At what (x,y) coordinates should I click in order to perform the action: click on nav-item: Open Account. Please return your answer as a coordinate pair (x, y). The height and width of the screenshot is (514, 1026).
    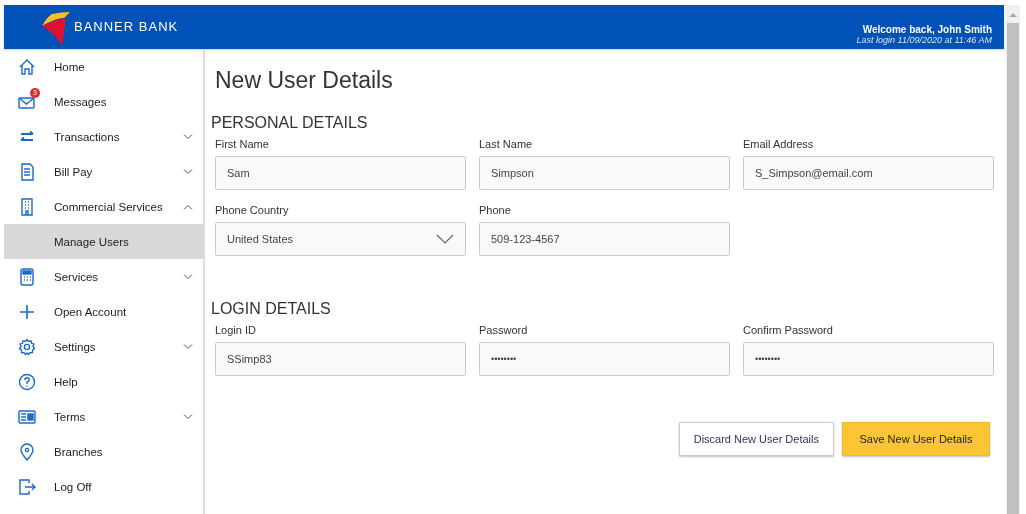
    Looking at the image, I should click on (103, 311).